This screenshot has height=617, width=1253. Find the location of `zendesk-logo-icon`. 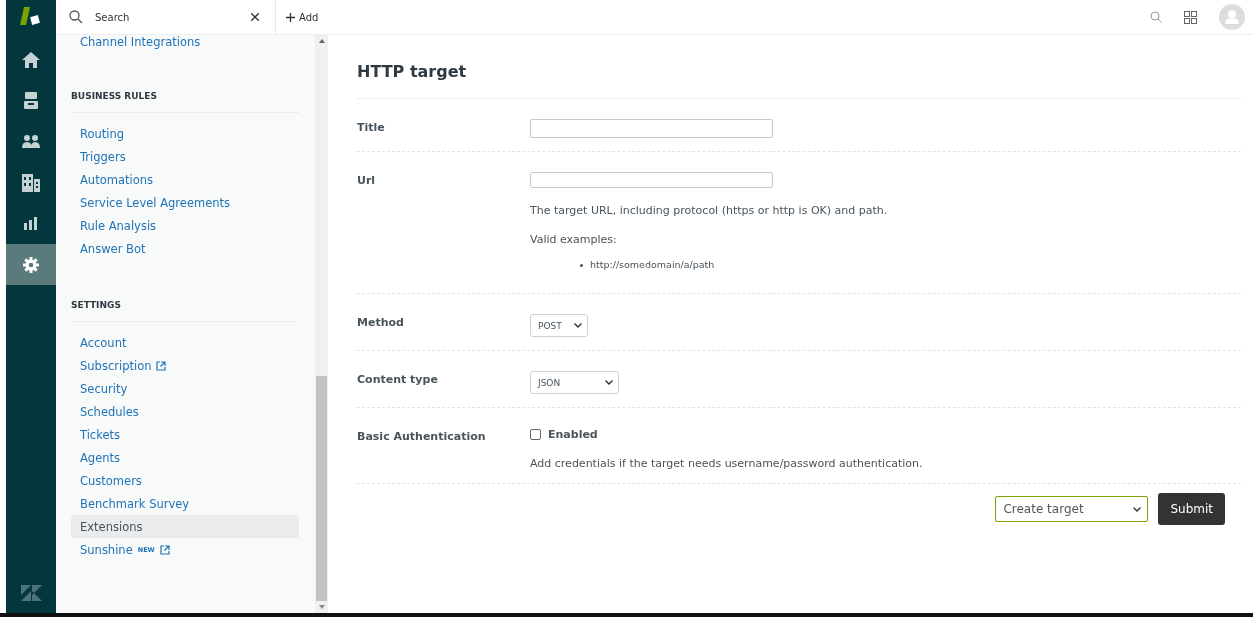

zendesk-logo-icon is located at coordinates (31, 593).